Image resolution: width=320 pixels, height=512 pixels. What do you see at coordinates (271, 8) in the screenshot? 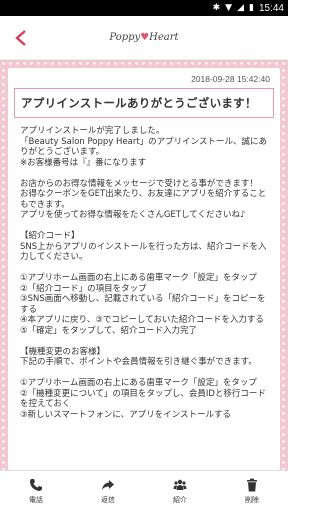
I see `status-time: 15:44` at bounding box center [271, 8].